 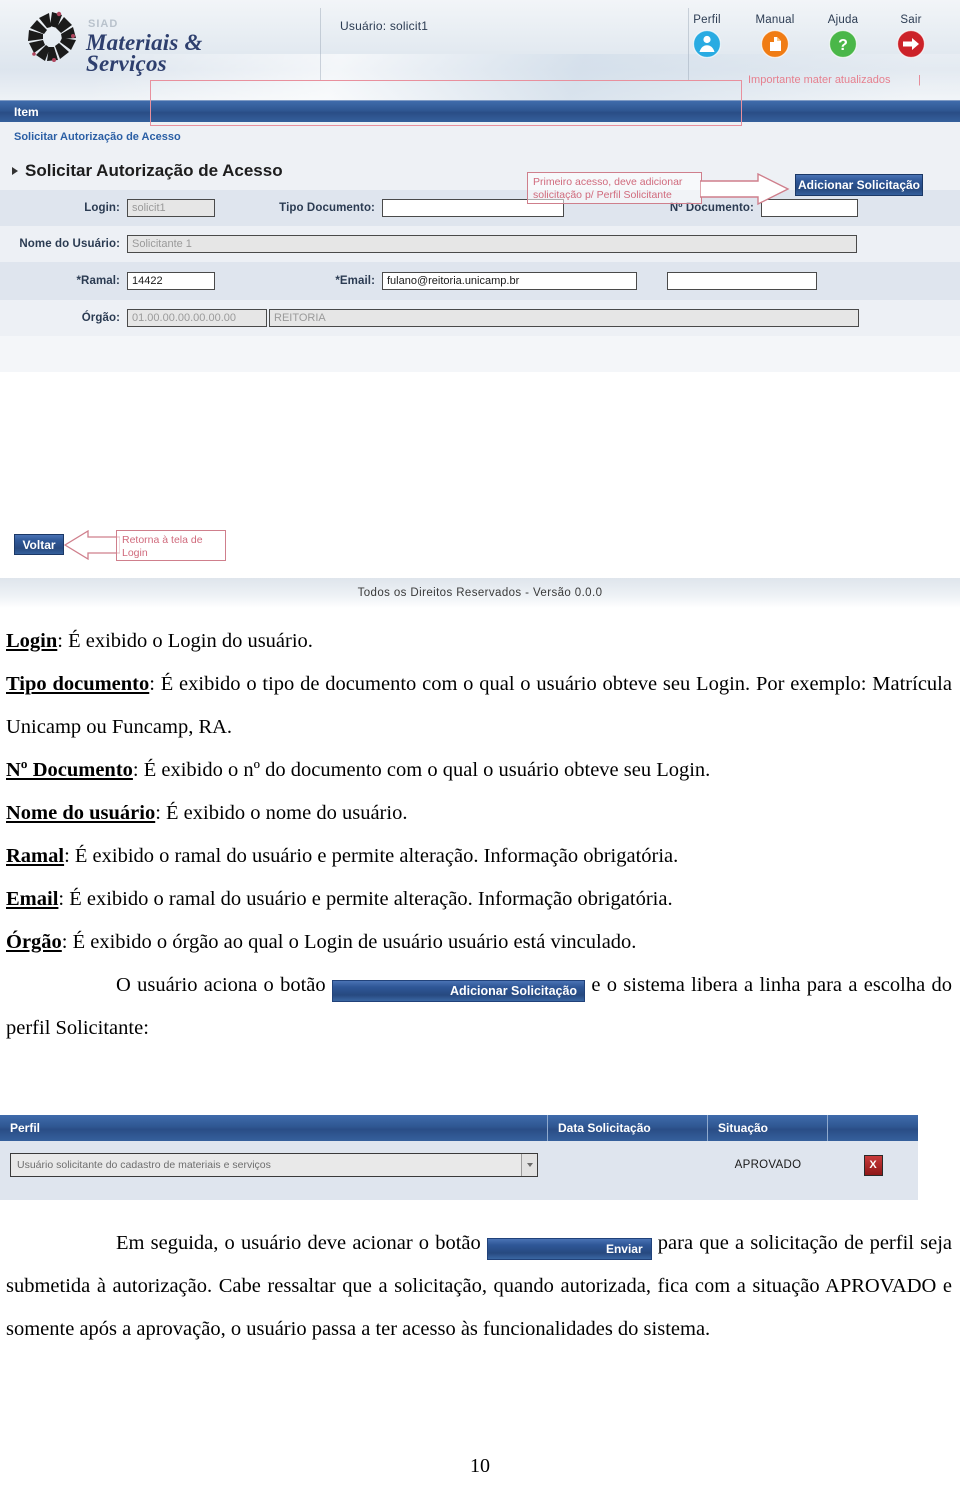 What do you see at coordinates (39, 544) in the screenshot?
I see `back-button: Voltar` at bounding box center [39, 544].